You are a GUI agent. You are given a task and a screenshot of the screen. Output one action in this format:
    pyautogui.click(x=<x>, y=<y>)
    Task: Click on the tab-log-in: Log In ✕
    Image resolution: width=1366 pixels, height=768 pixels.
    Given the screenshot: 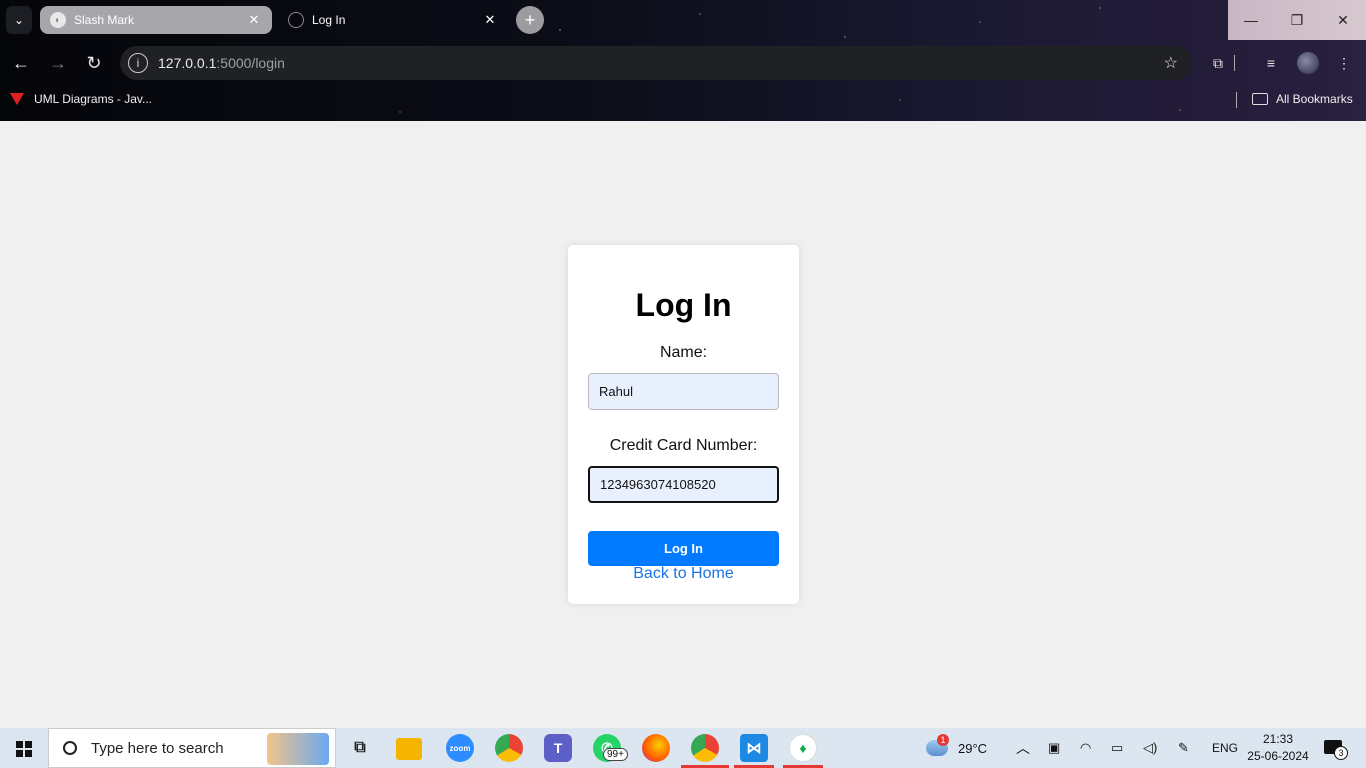 What is the action you would take?
    pyautogui.click(x=393, y=20)
    